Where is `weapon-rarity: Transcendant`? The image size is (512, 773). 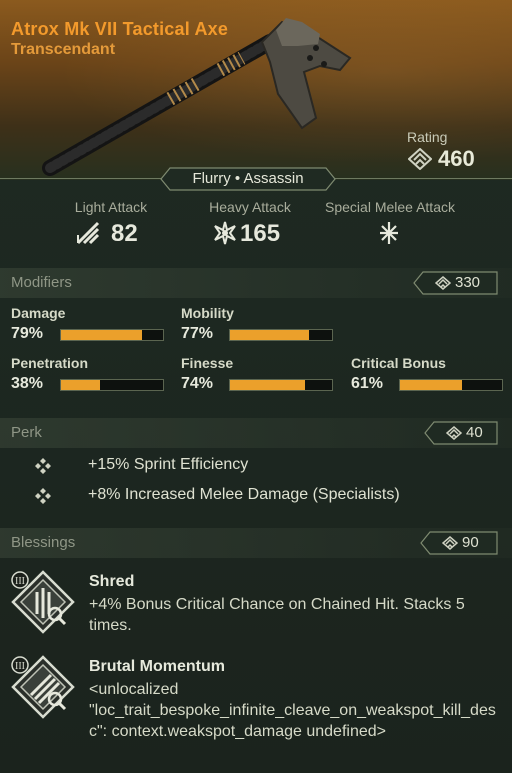 weapon-rarity: Transcendant is located at coordinates (63, 49).